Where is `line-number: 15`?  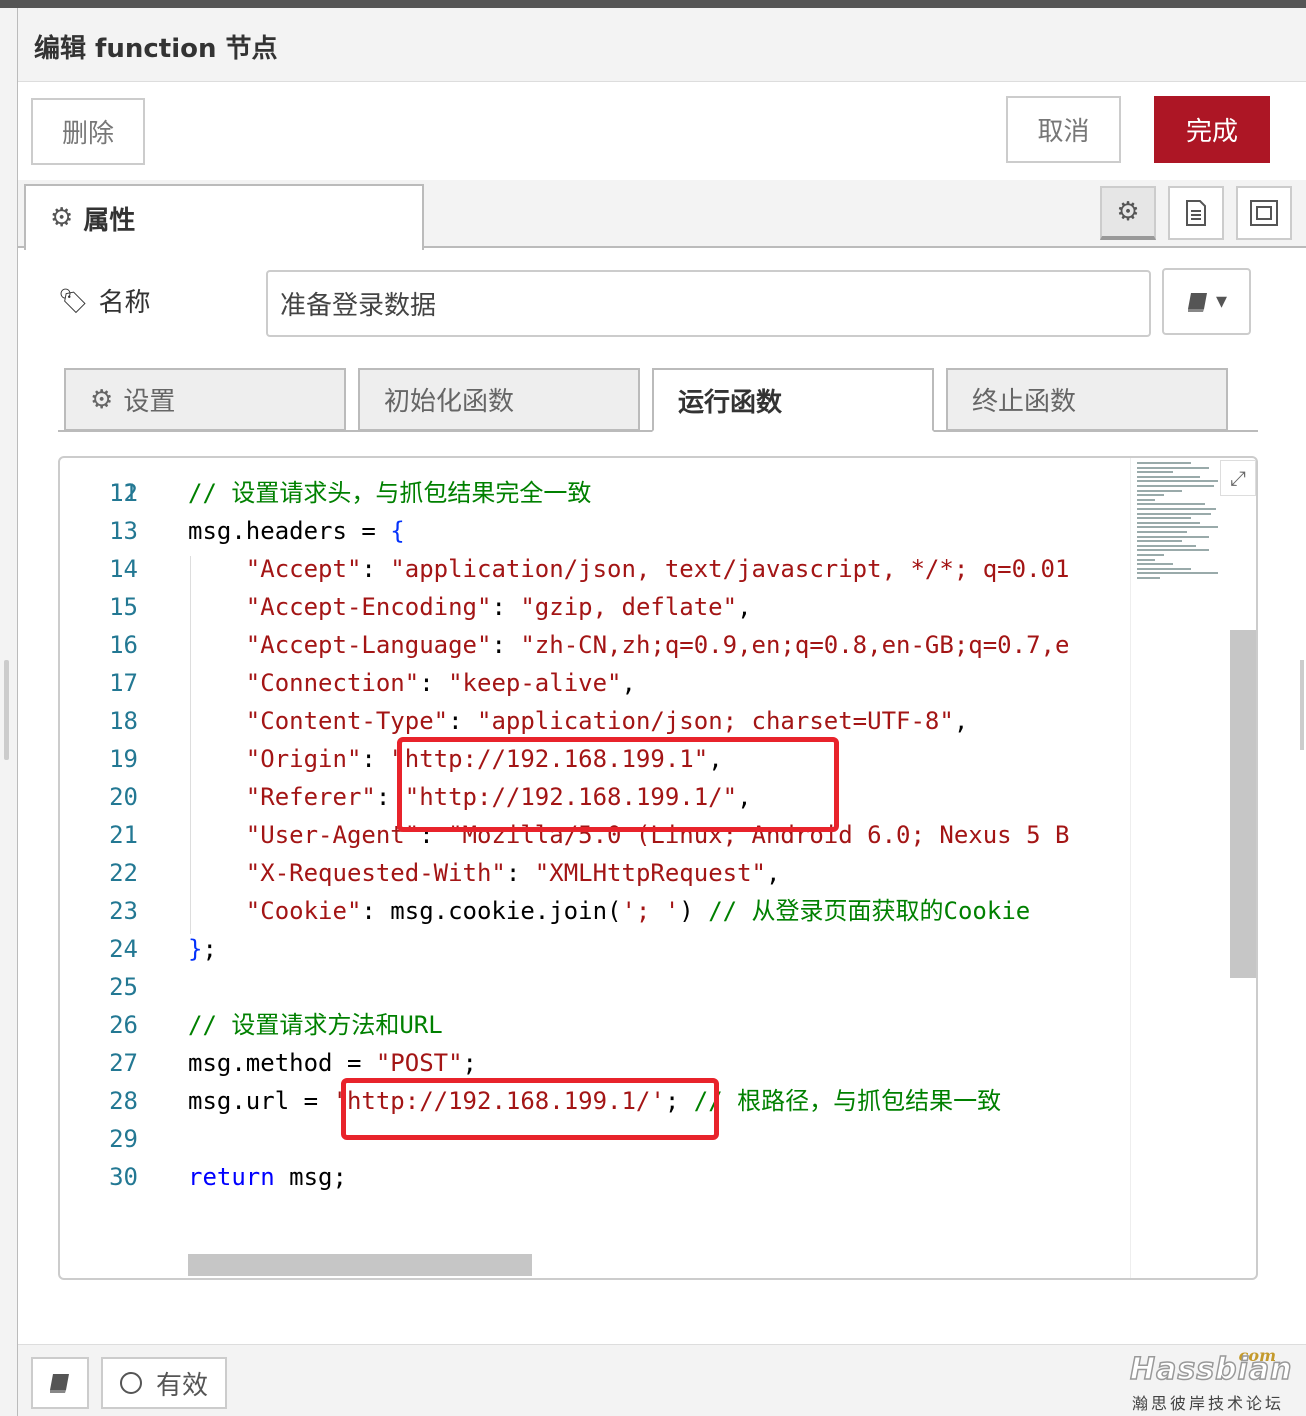 line-number: 15 is located at coordinates (123, 607).